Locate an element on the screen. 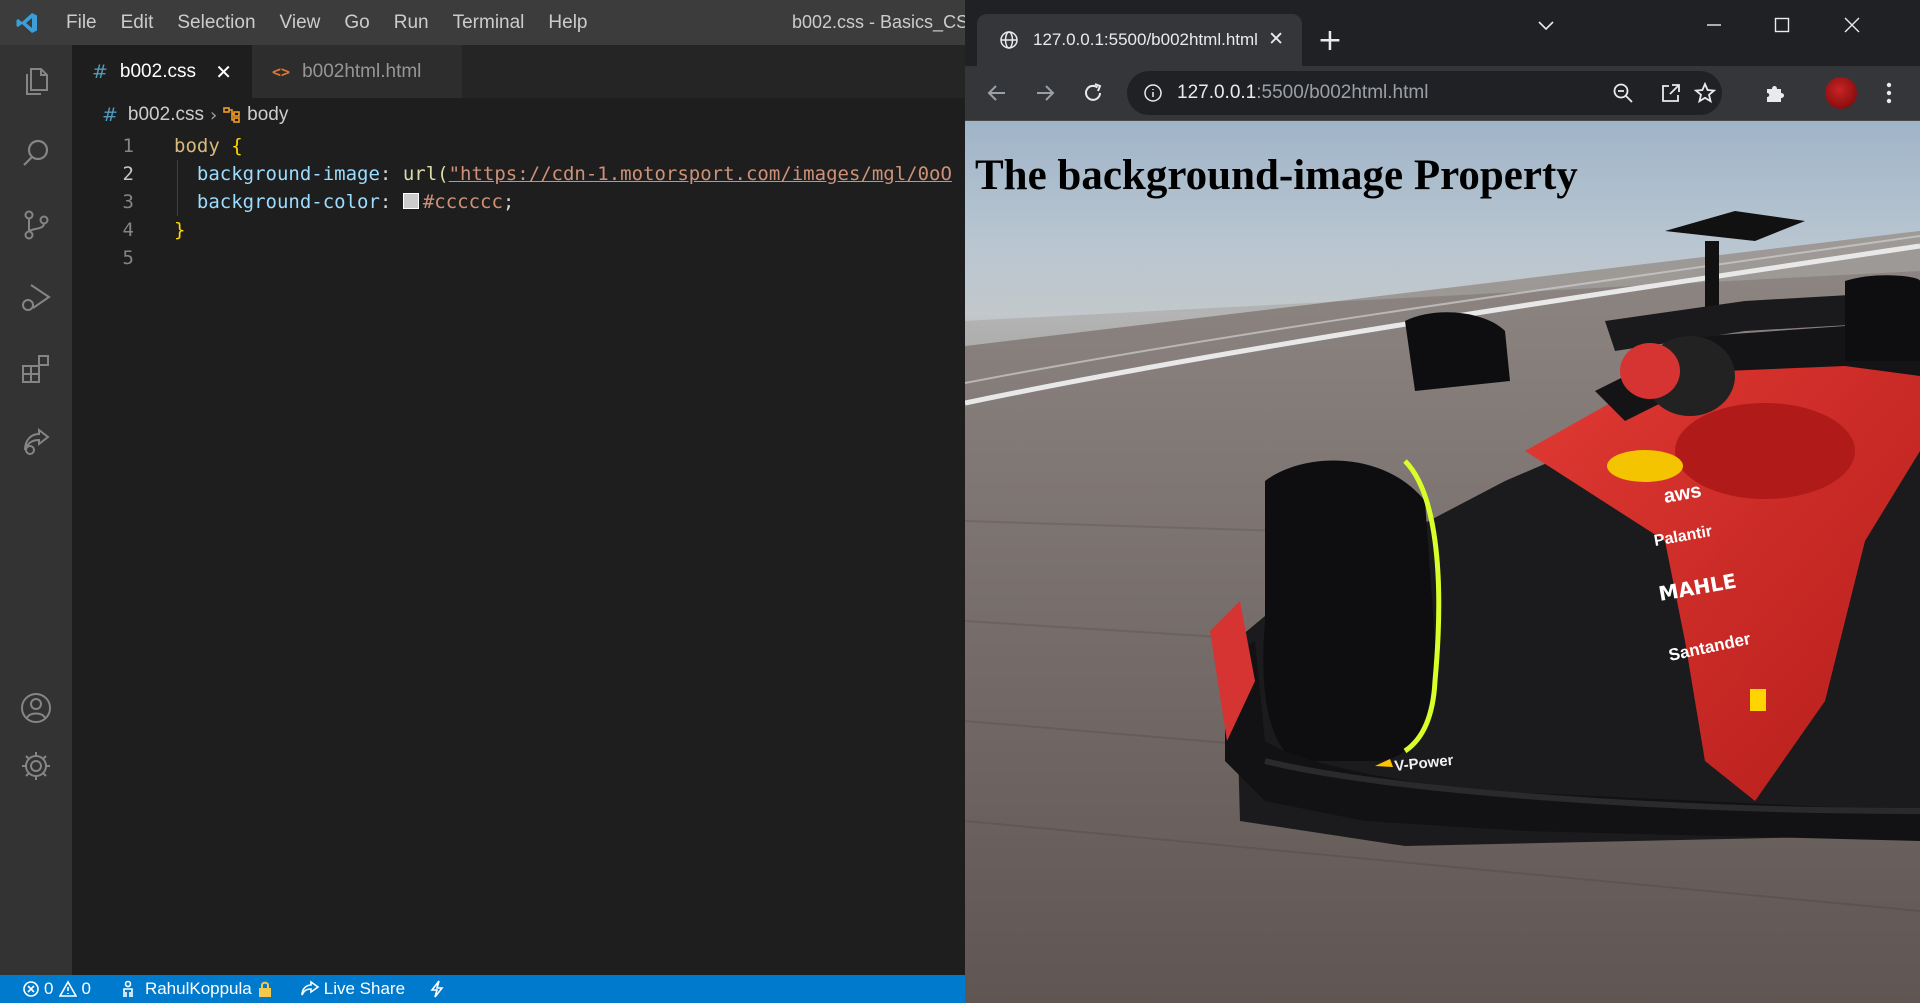 This screenshot has width=1920, height=1003. editor-tabs: # b002.css ✕ <> b002html.html is located at coordinates (518, 71).